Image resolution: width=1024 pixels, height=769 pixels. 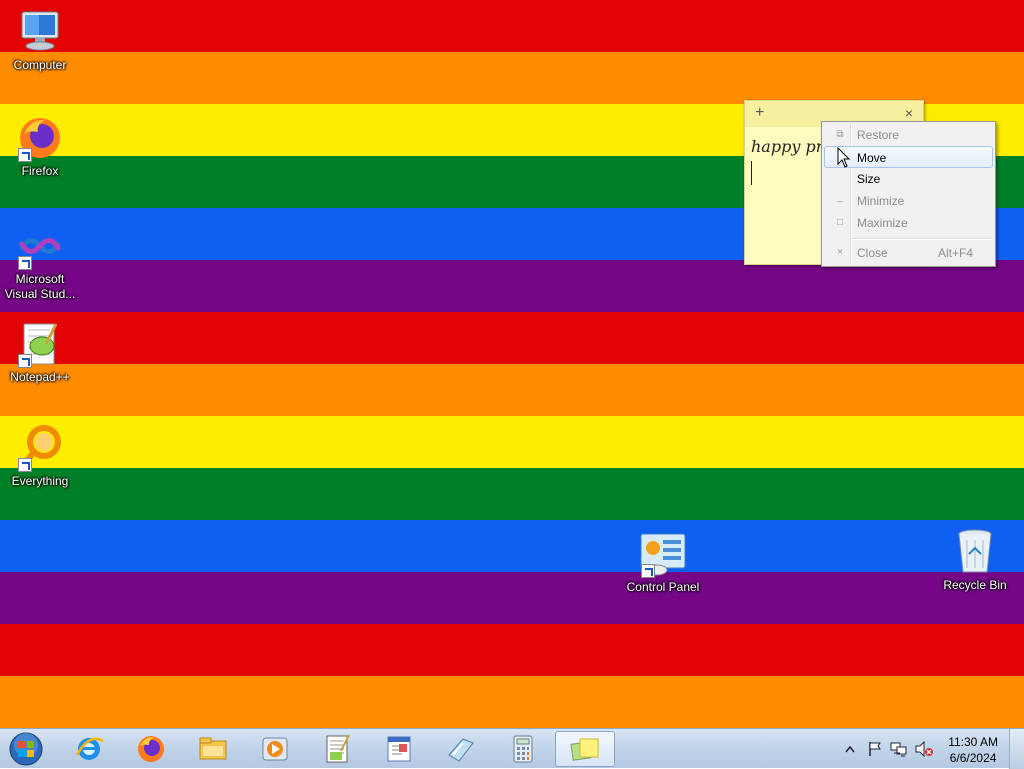 I want to click on desktop-icon-label: Control Panel, so click(x=663, y=587).